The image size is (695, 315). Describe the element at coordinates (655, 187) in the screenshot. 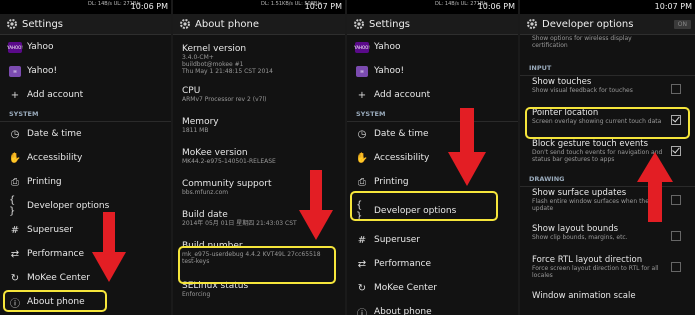

I see `red-arrow-up-icon` at that location.